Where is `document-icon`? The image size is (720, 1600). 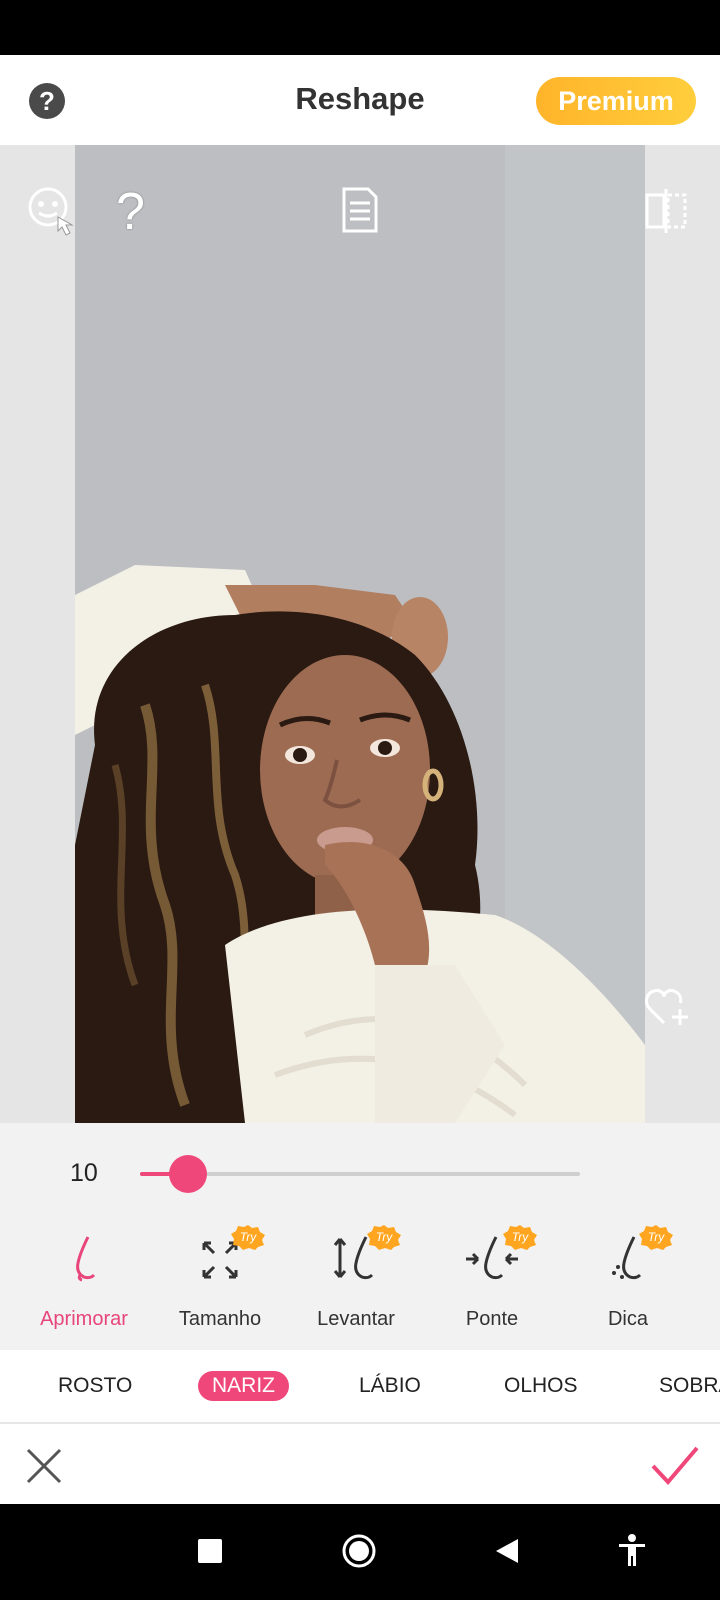 document-icon is located at coordinates (360, 212).